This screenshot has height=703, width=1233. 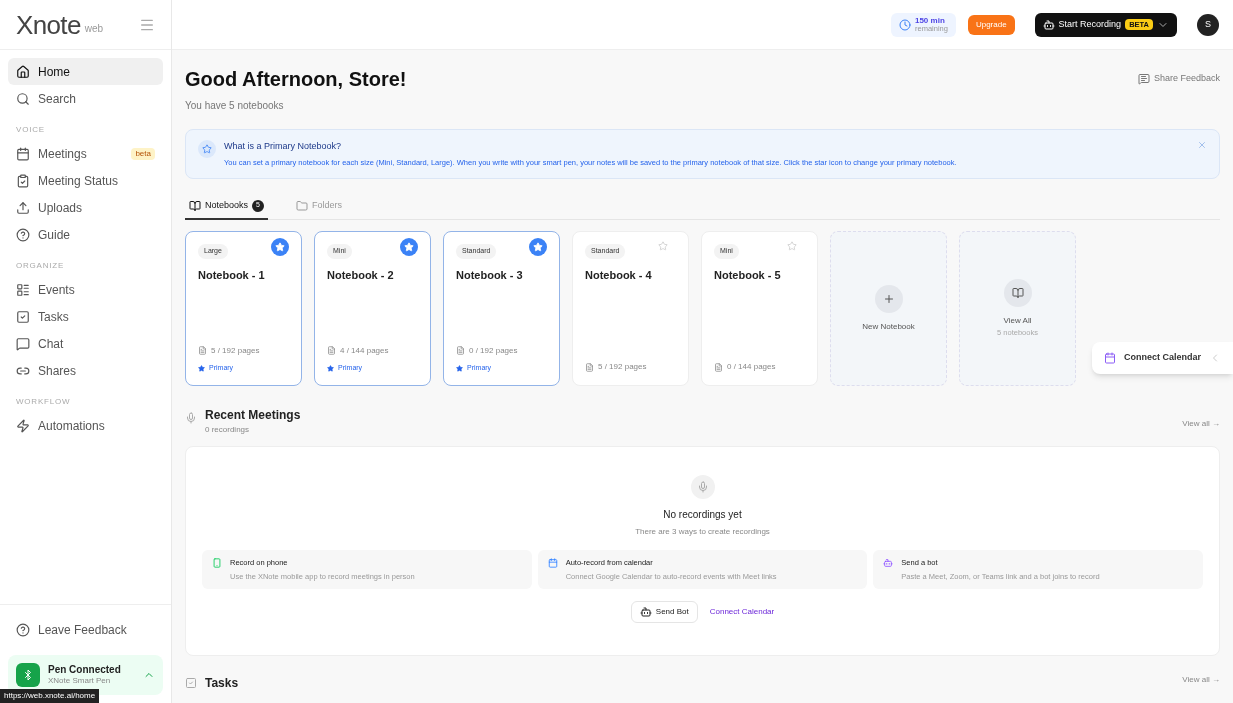 What do you see at coordinates (94, 28) in the screenshot?
I see `brand-suffix: web` at bounding box center [94, 28].